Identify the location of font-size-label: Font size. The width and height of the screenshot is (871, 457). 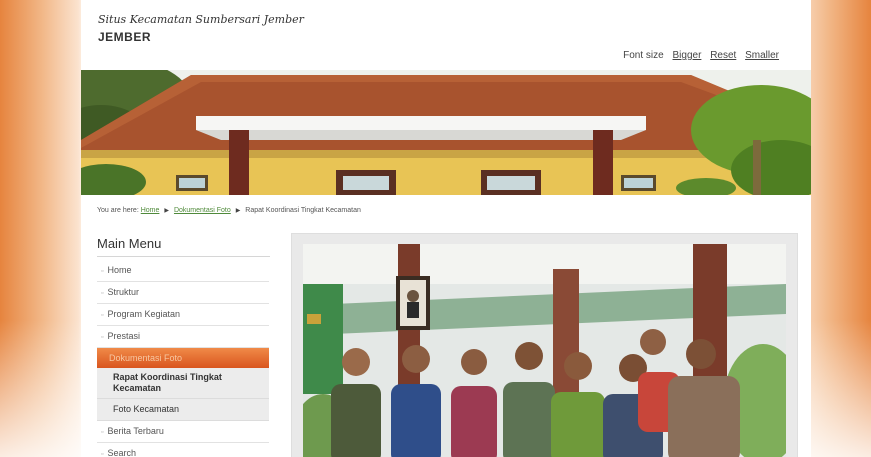
(643, 55).